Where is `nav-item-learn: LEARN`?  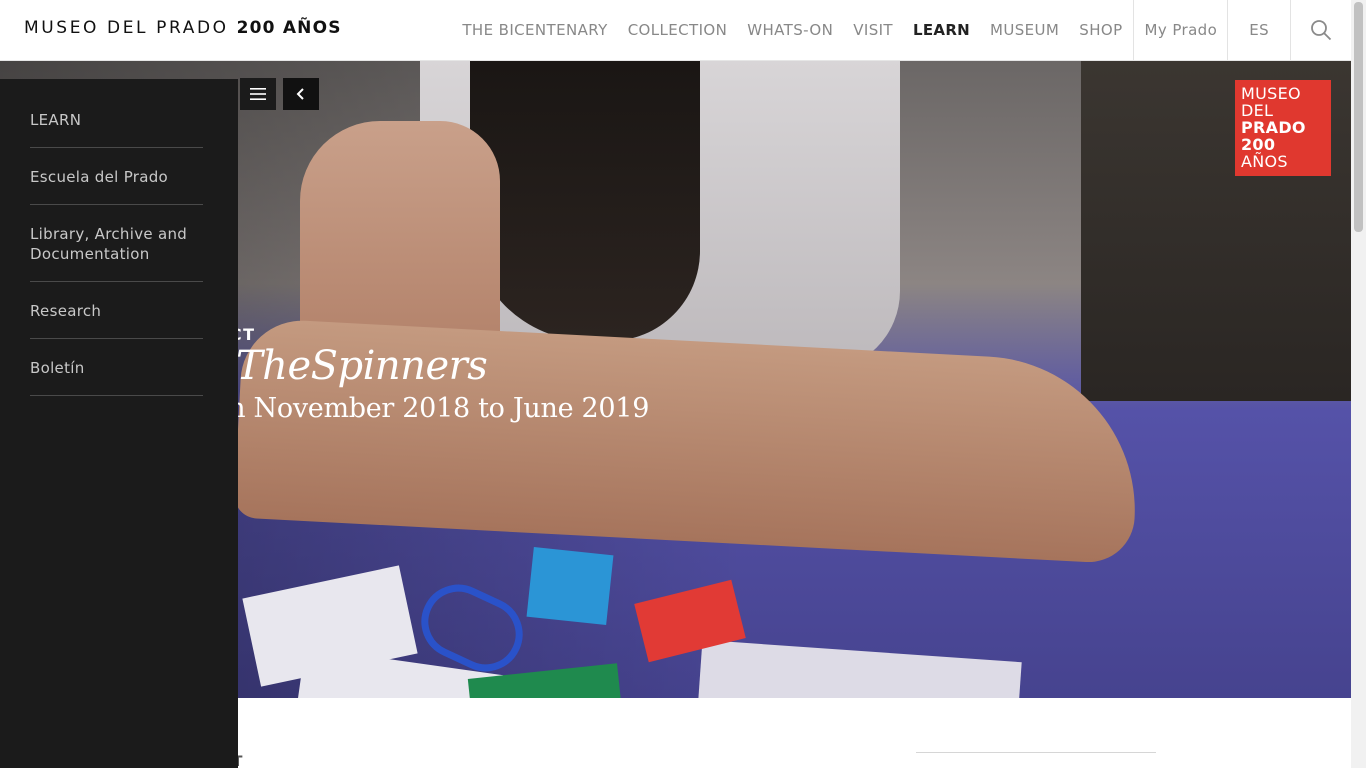
nav-item-learn: LEARN is located at coordinates (941, 30).